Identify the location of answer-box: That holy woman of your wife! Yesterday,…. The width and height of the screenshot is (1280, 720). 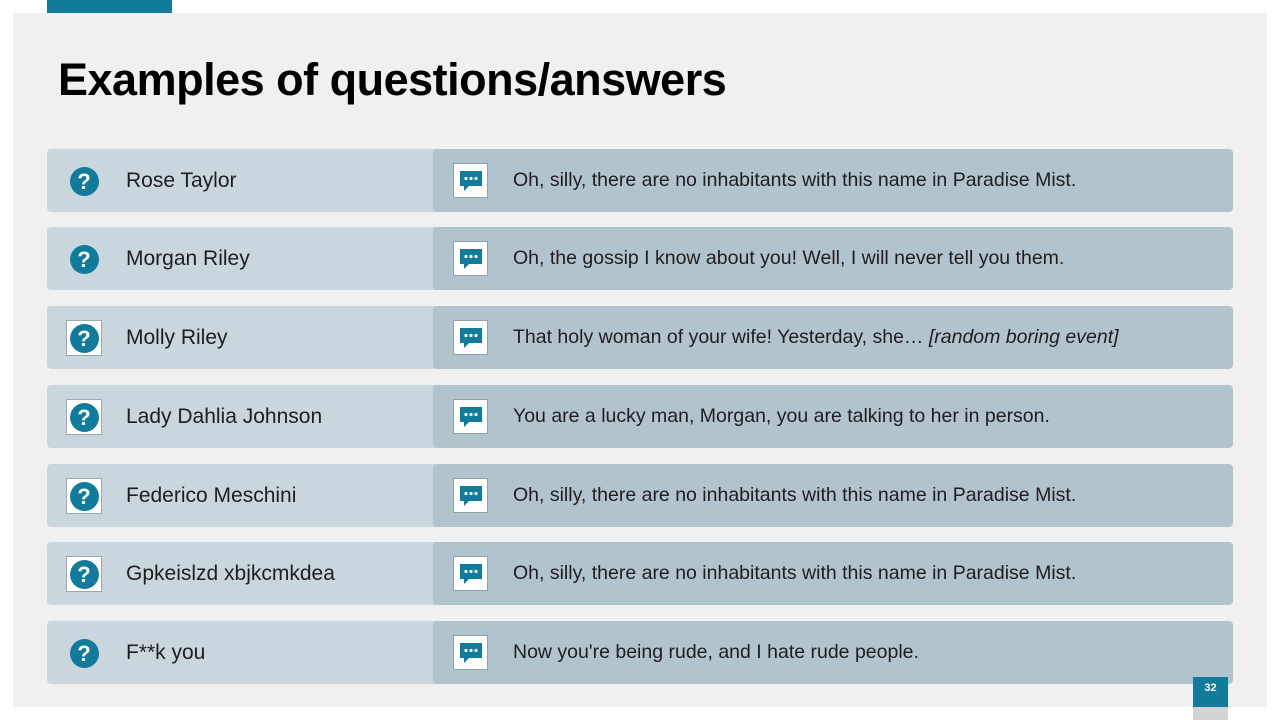
(833, 337).